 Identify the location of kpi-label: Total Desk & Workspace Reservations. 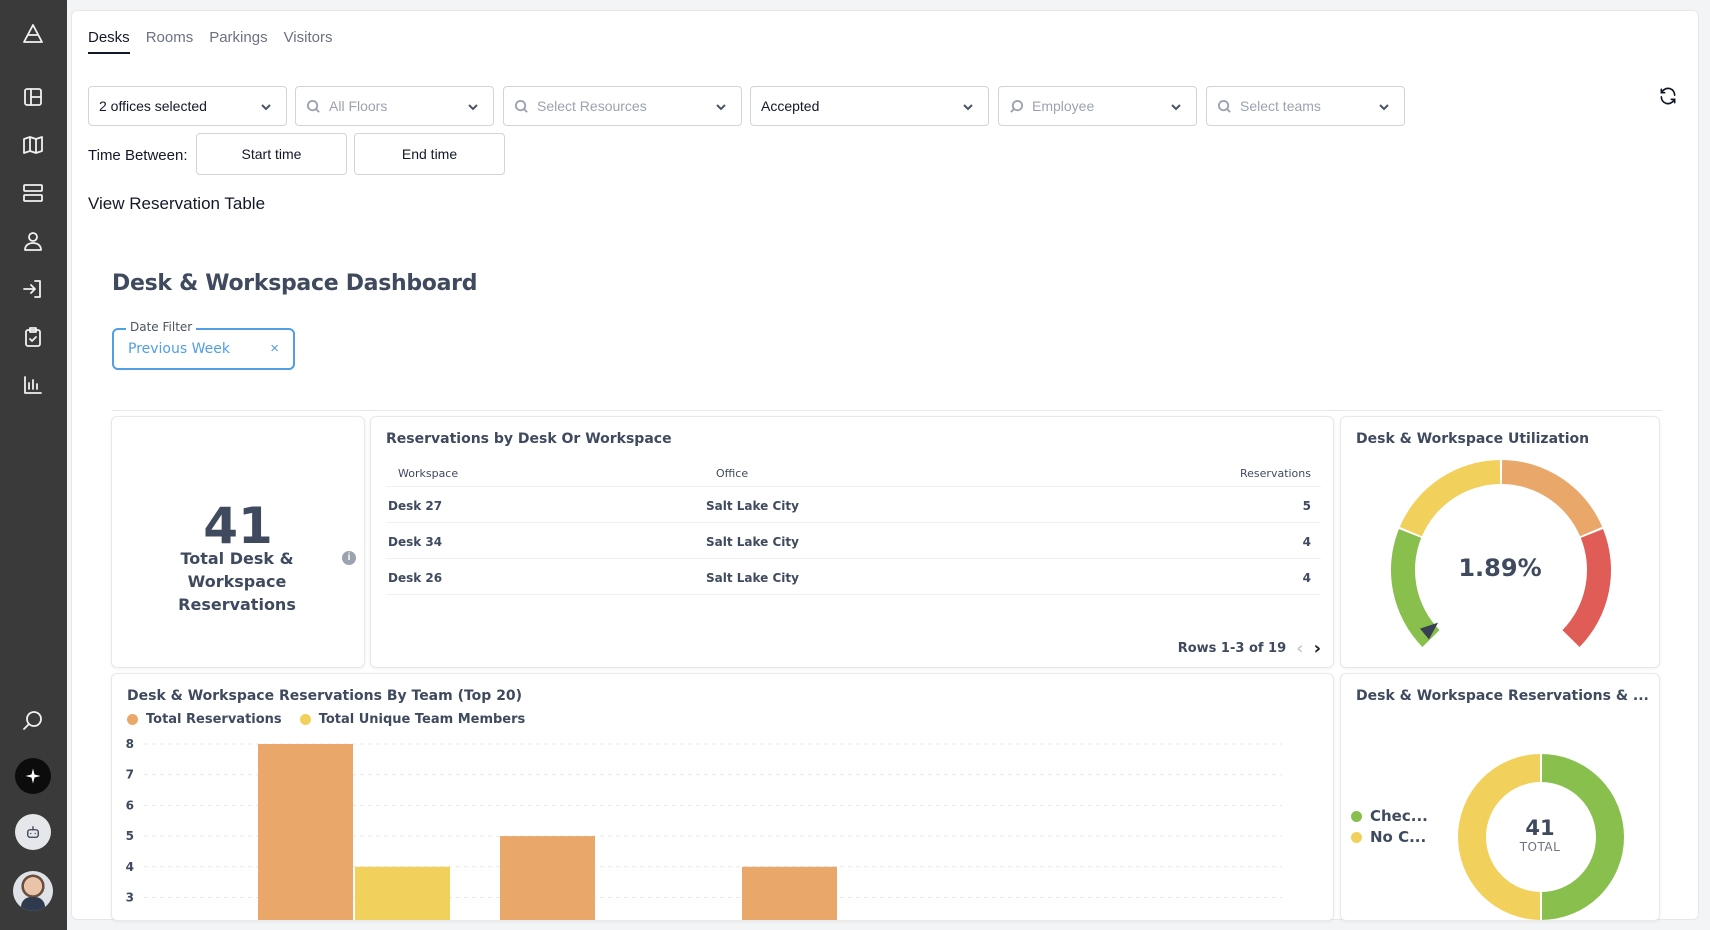
(237, 581).